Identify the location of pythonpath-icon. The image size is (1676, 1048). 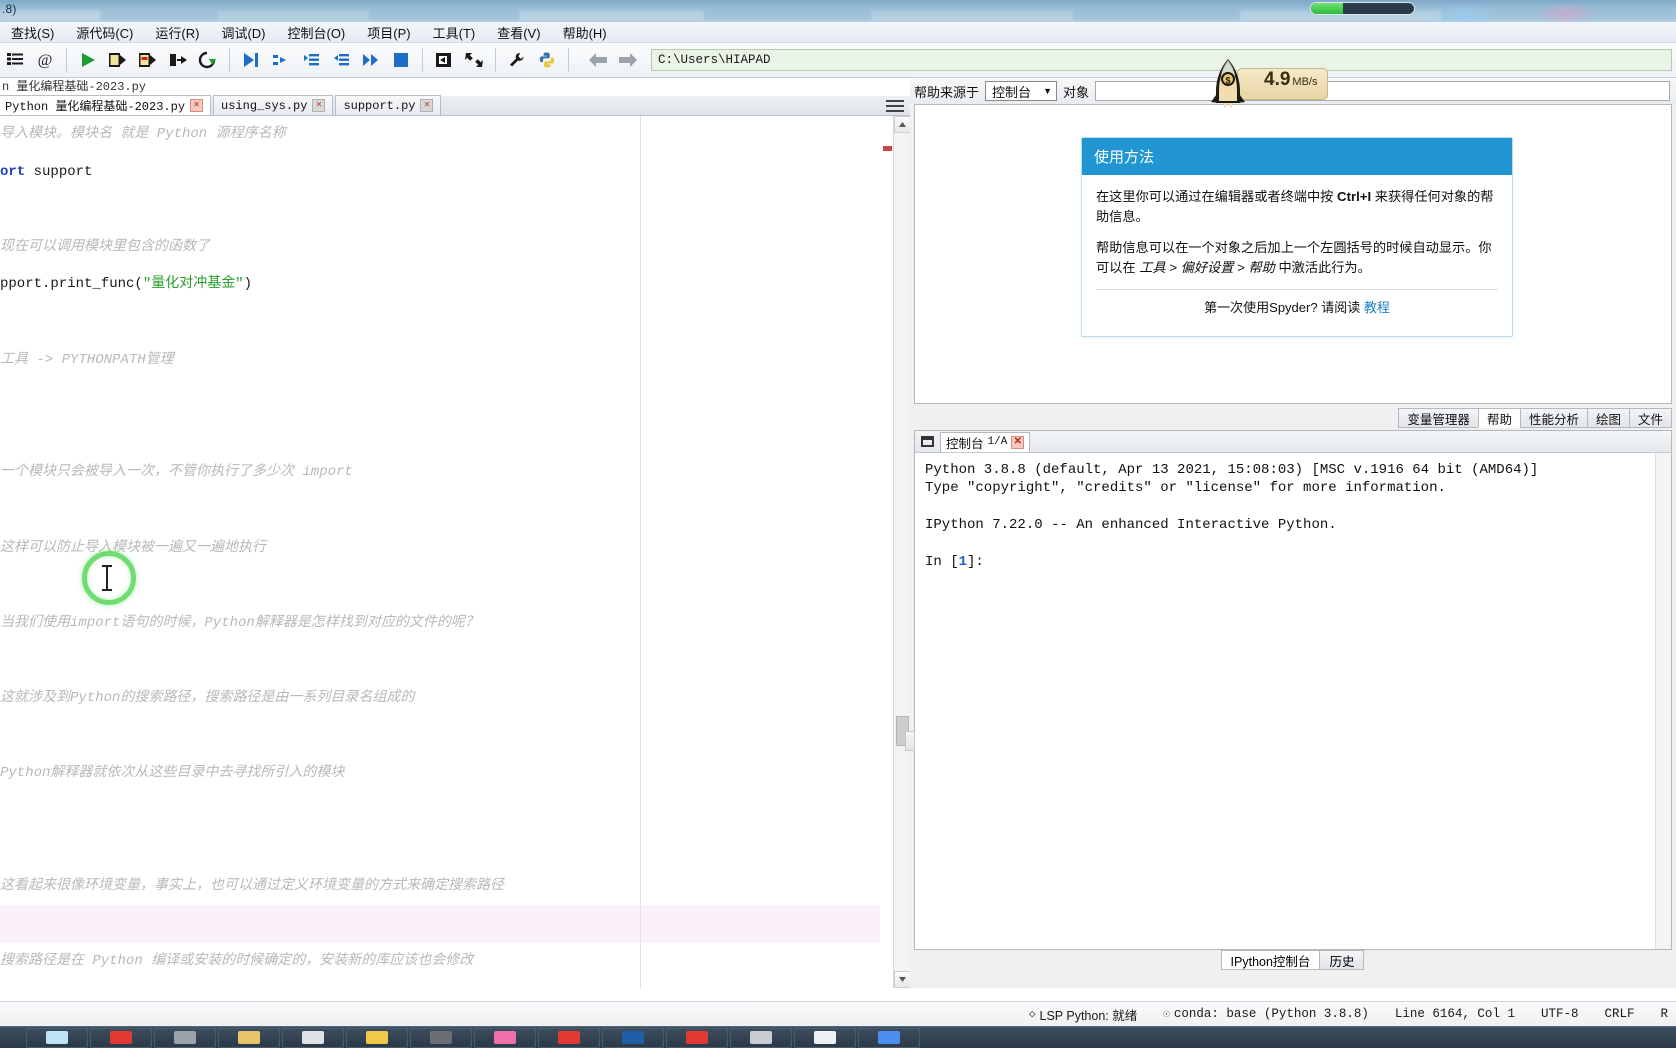
(547, 60).